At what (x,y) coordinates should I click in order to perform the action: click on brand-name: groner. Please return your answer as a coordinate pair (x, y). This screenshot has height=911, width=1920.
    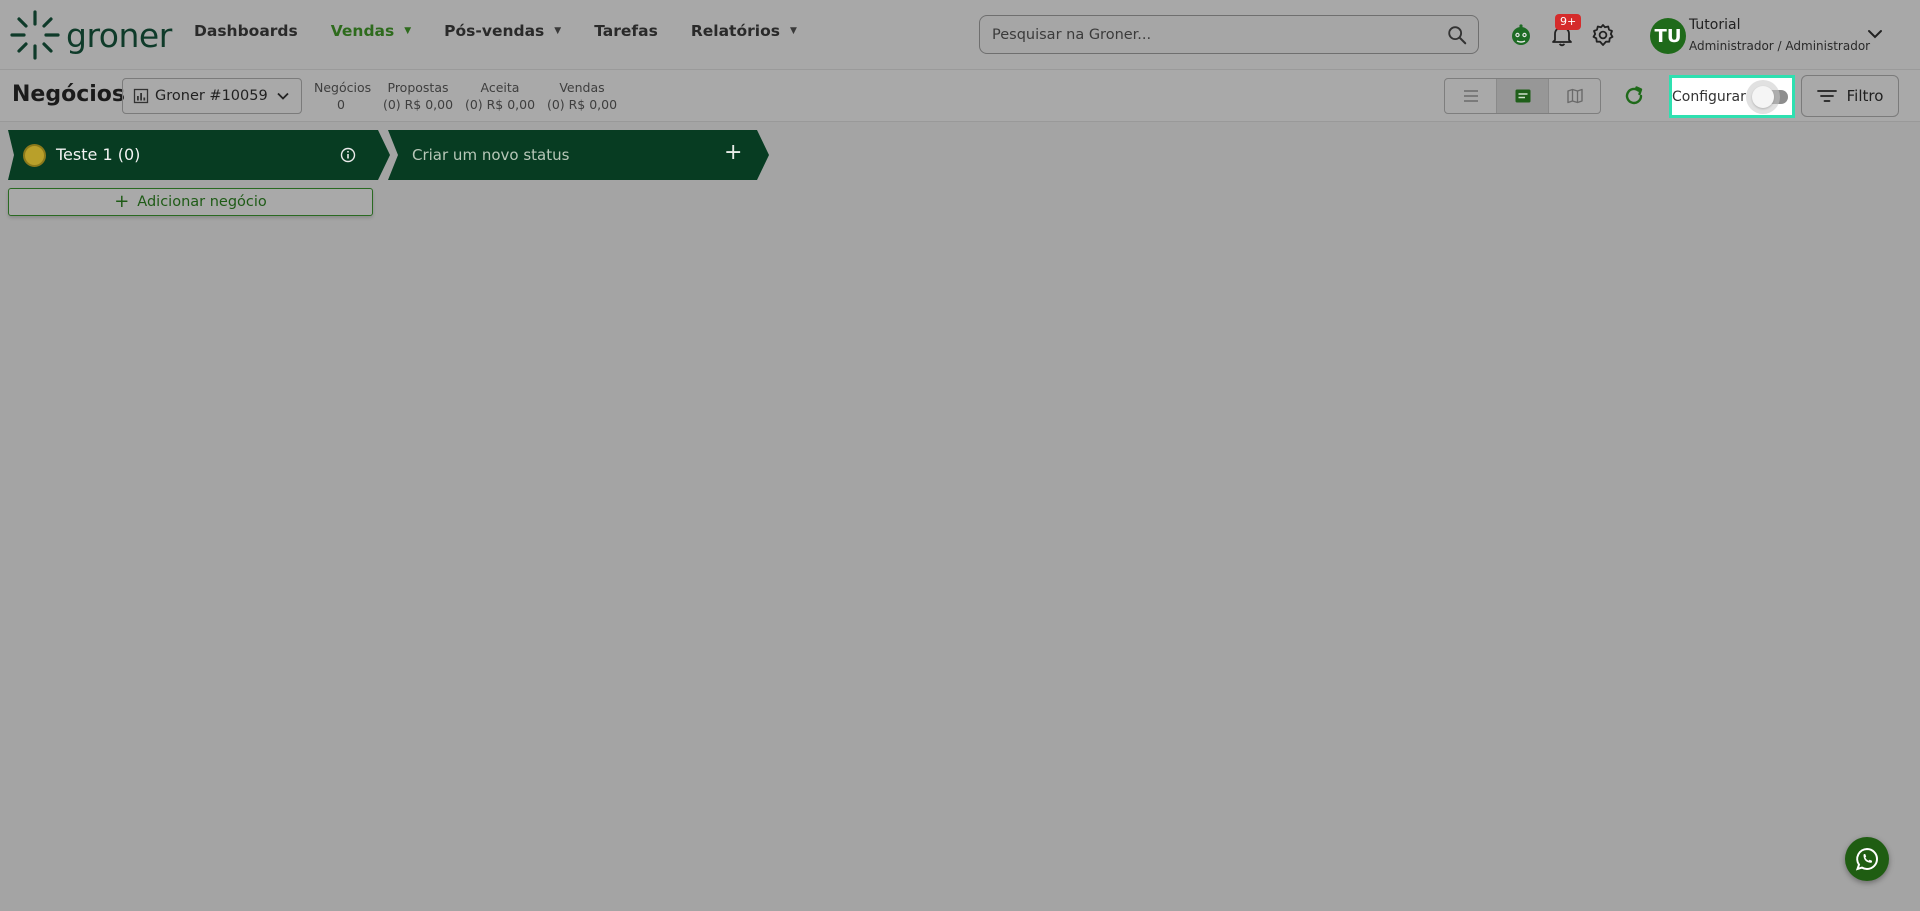
    Looking at the image, I should click on (119, 35).